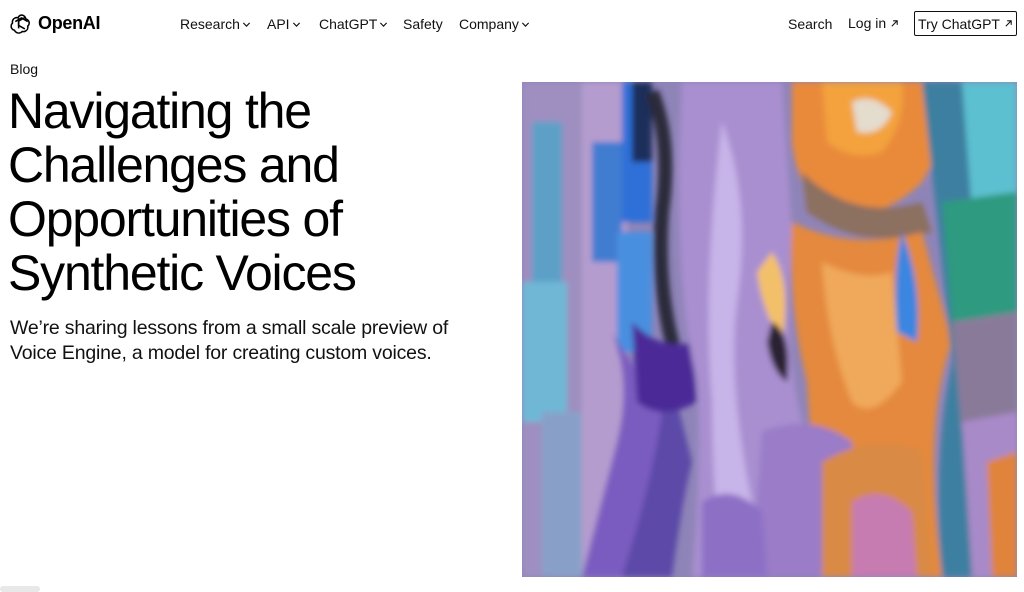 The height and width of the screenshot is (592, 1024). What do you see at coordinates (489, 24) in the screenshot?
I see `nav-company-label: Company` at bounding box center [489, 24].